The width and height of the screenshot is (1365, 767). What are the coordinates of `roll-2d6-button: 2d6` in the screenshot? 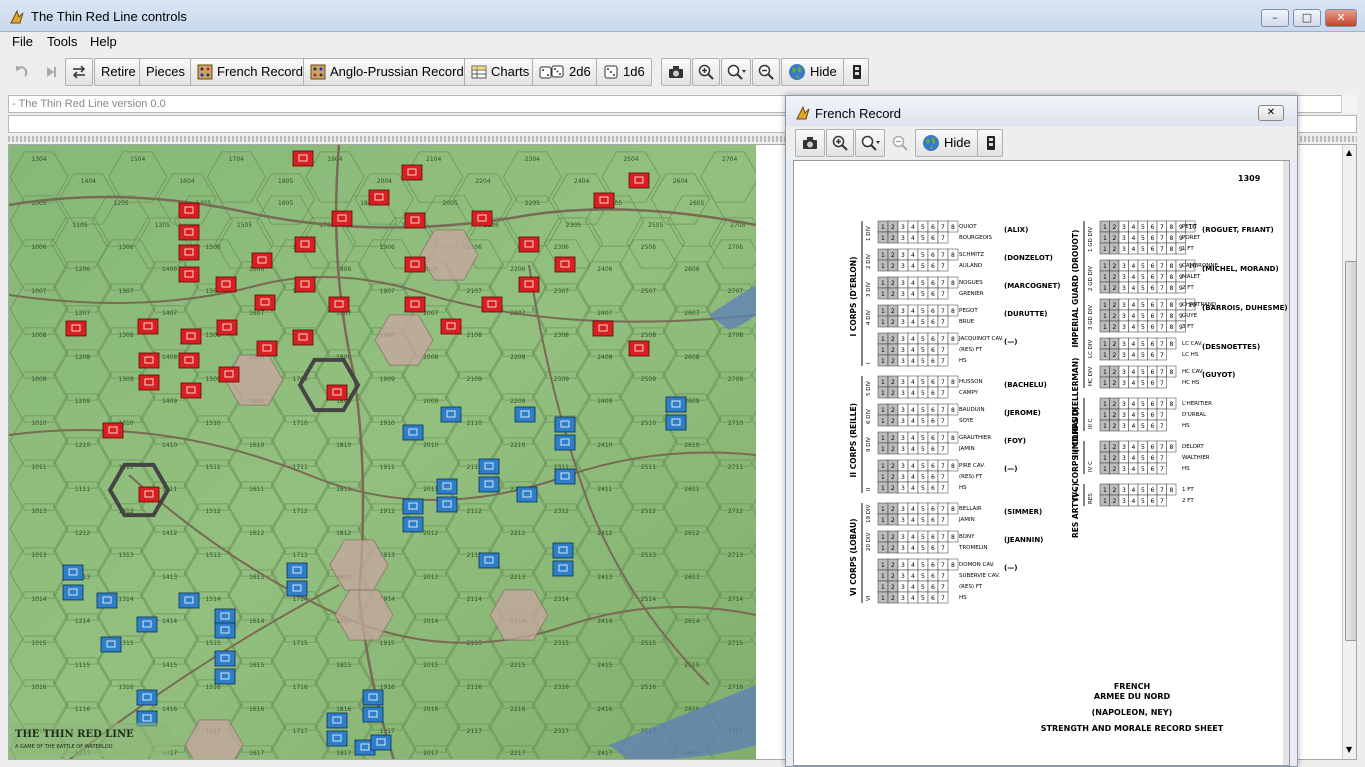 It's located at (565, 72).